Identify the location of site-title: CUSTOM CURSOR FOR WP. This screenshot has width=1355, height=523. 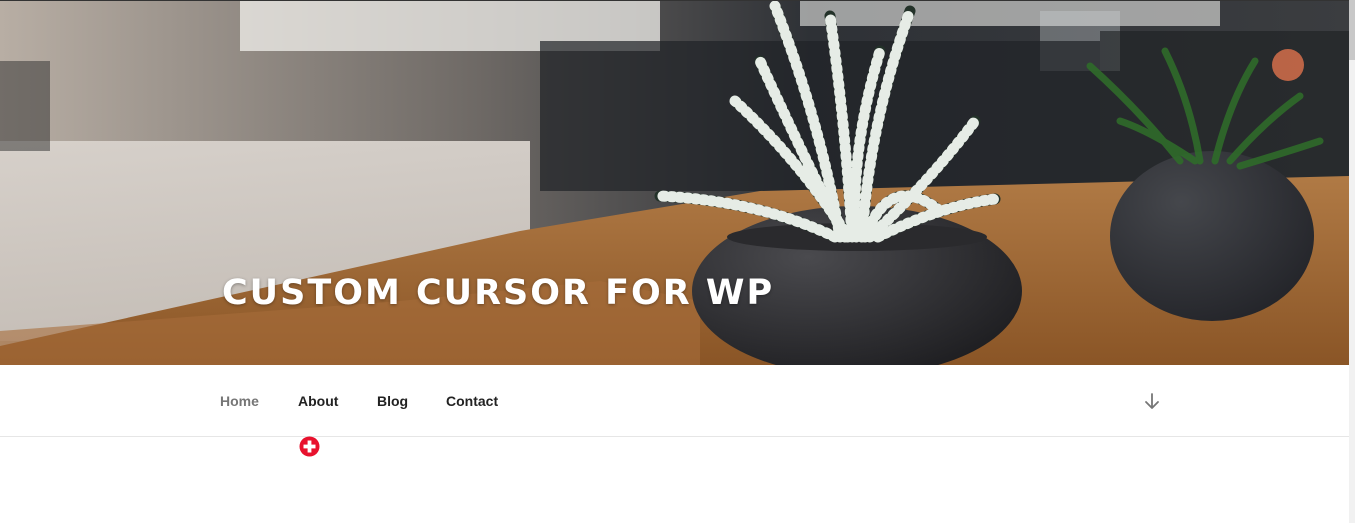
(498, 293).